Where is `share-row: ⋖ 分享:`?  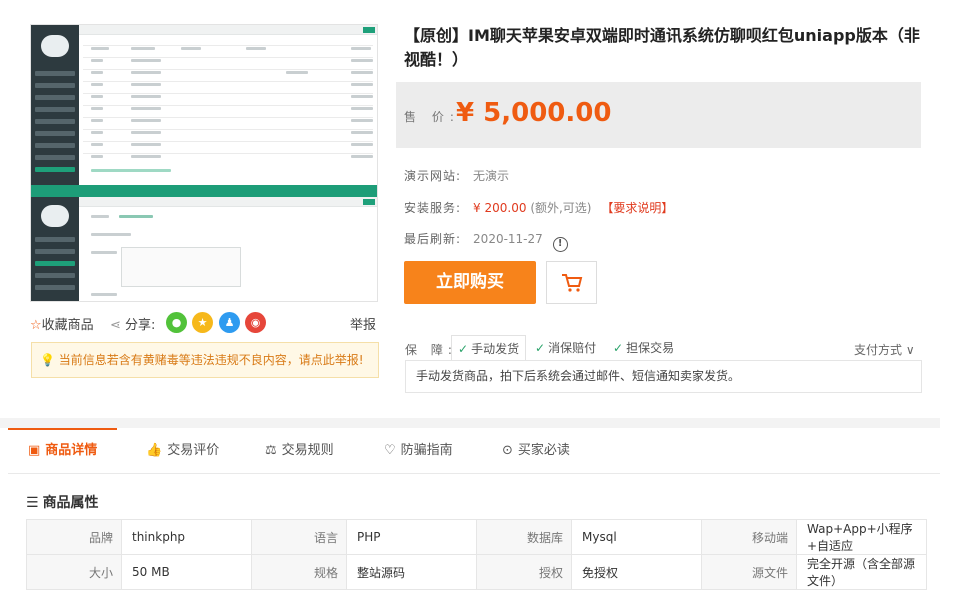 share-row: ⋖ 分享: is located at coordinates (132, 323).